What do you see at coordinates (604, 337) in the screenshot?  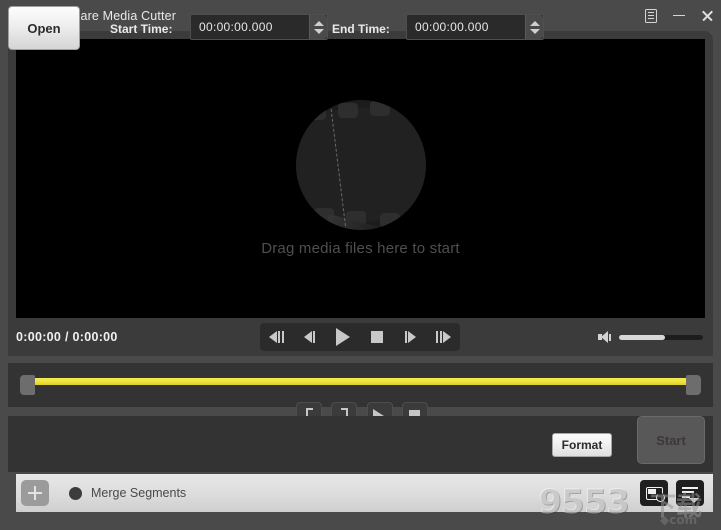 I see `speaker-icon` at bounding box center [604, 337].